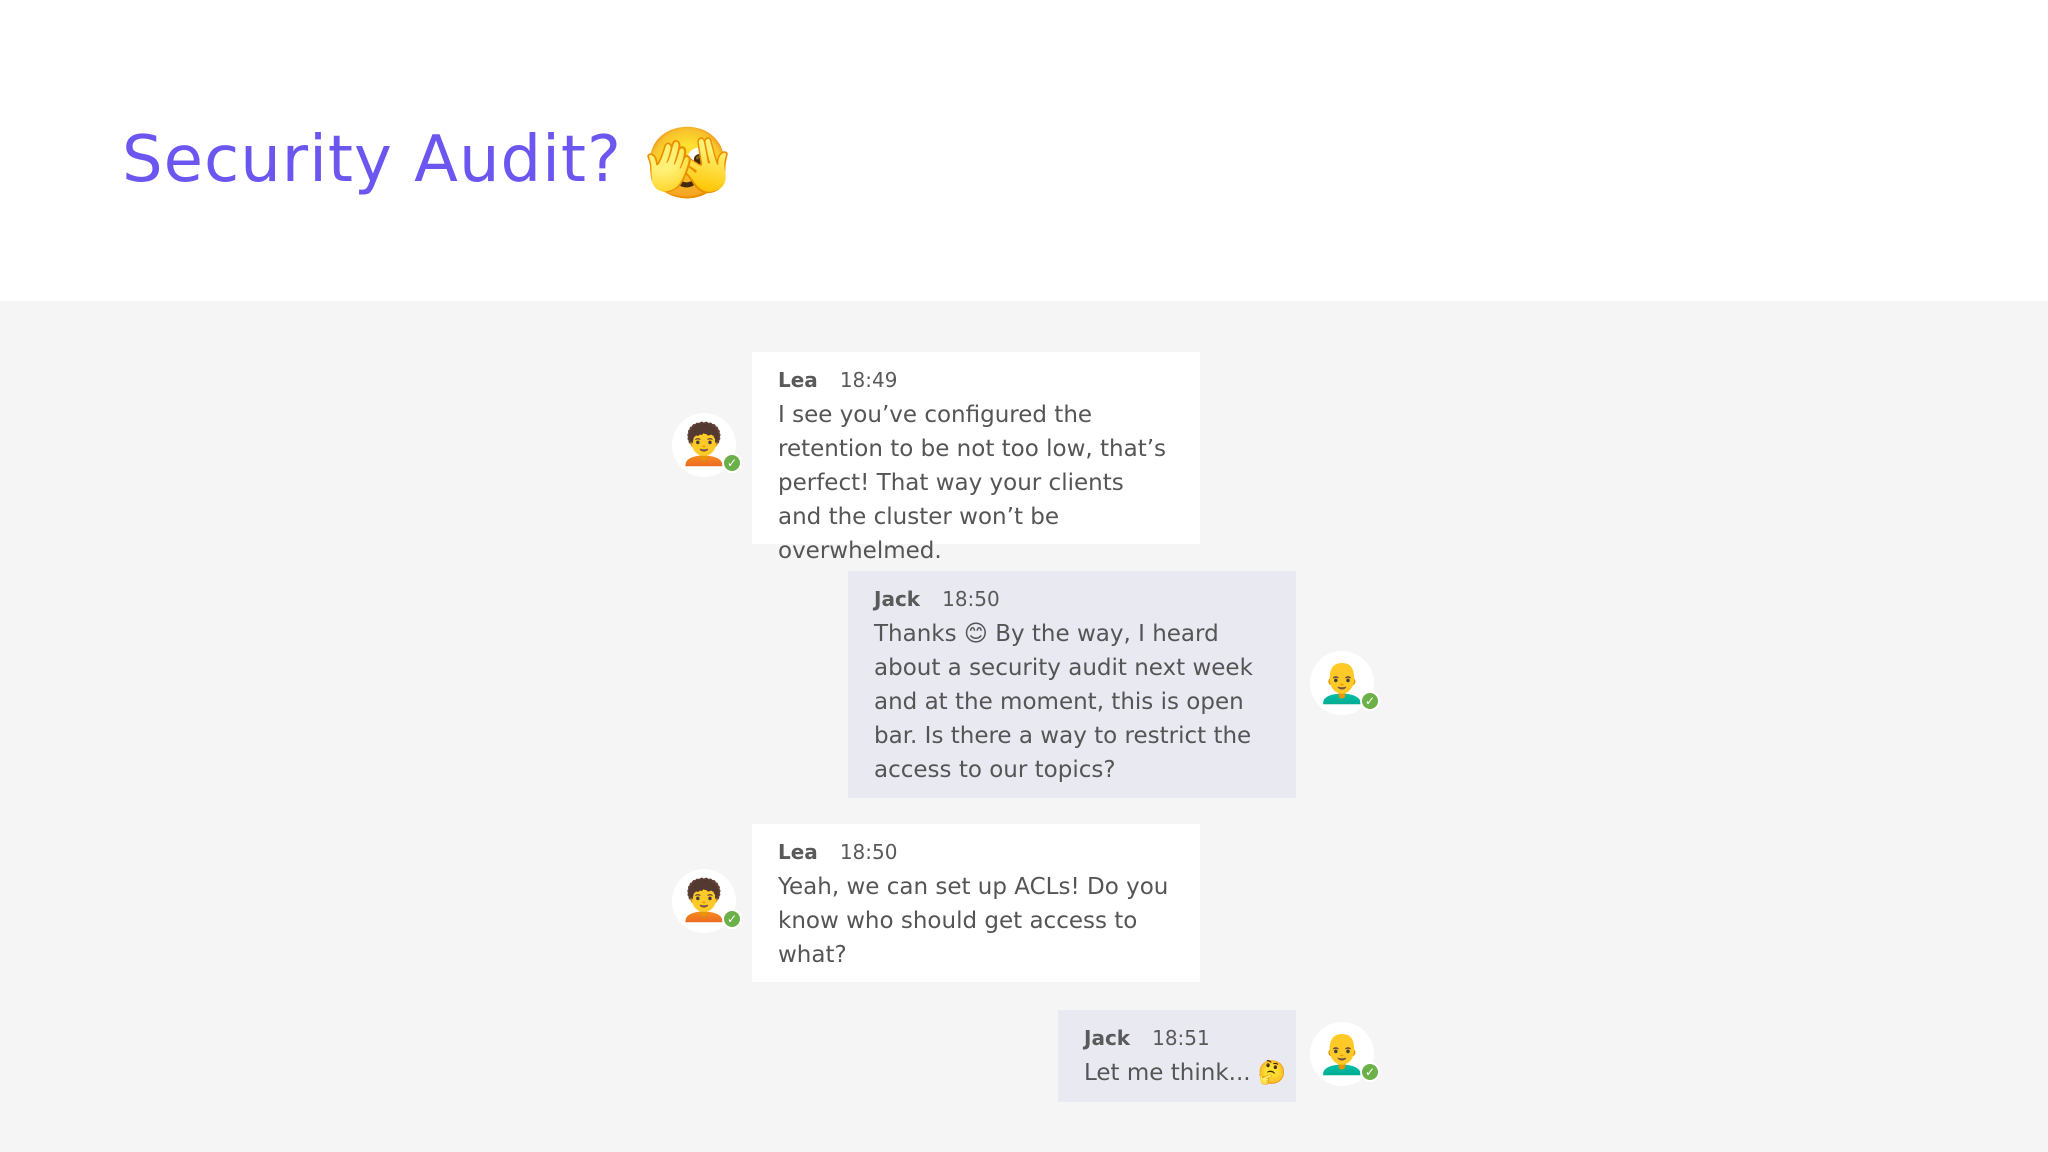 The width and height of the screenshot is (2048, 1152). I want to click on message-meta: Jack 18:51, so click(1177, 1038).